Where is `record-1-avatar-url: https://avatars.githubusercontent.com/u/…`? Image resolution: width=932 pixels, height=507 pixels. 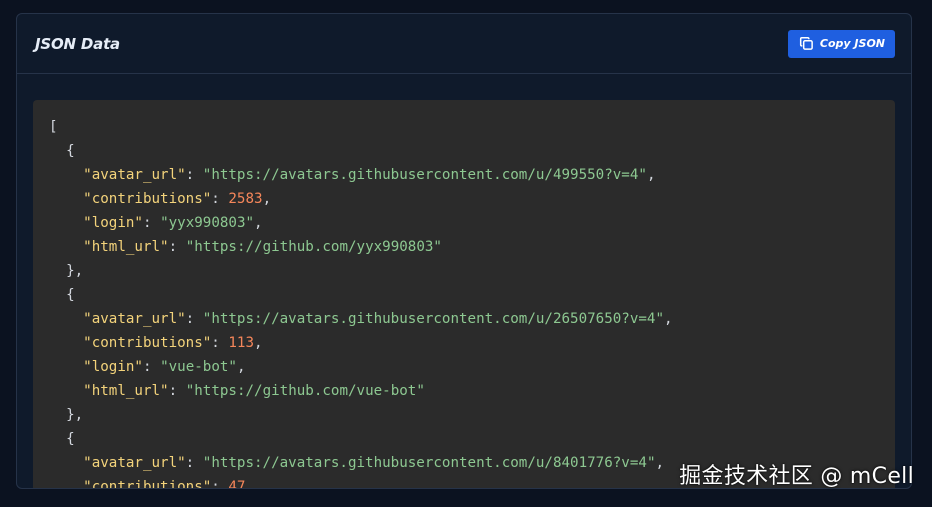
record-1-avatar-url: https://avatars.githubusercontent.com/u/… is located at coordinates (433, 319).